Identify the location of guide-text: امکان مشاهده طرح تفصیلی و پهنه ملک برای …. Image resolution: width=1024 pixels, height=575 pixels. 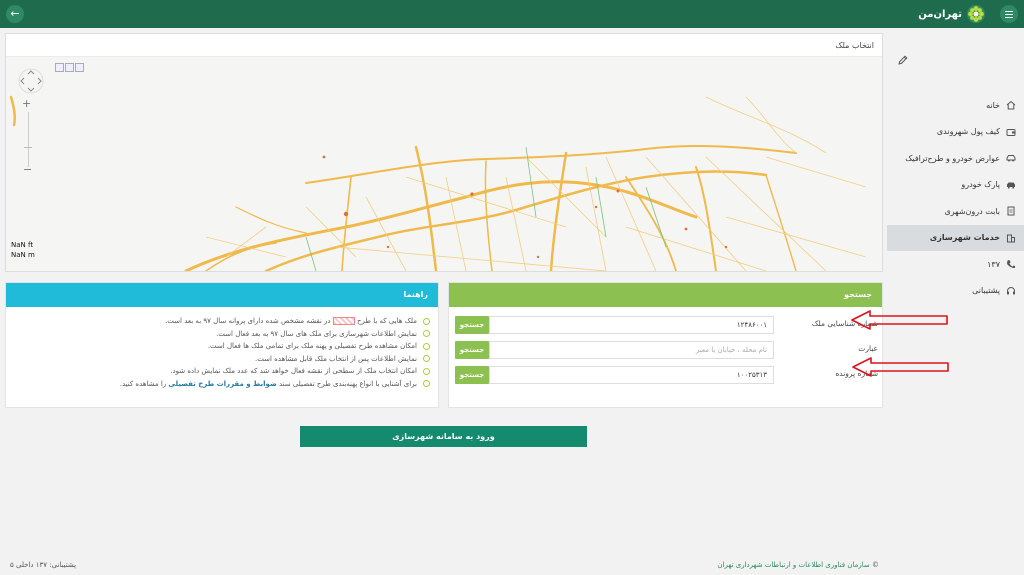
(312, 346).